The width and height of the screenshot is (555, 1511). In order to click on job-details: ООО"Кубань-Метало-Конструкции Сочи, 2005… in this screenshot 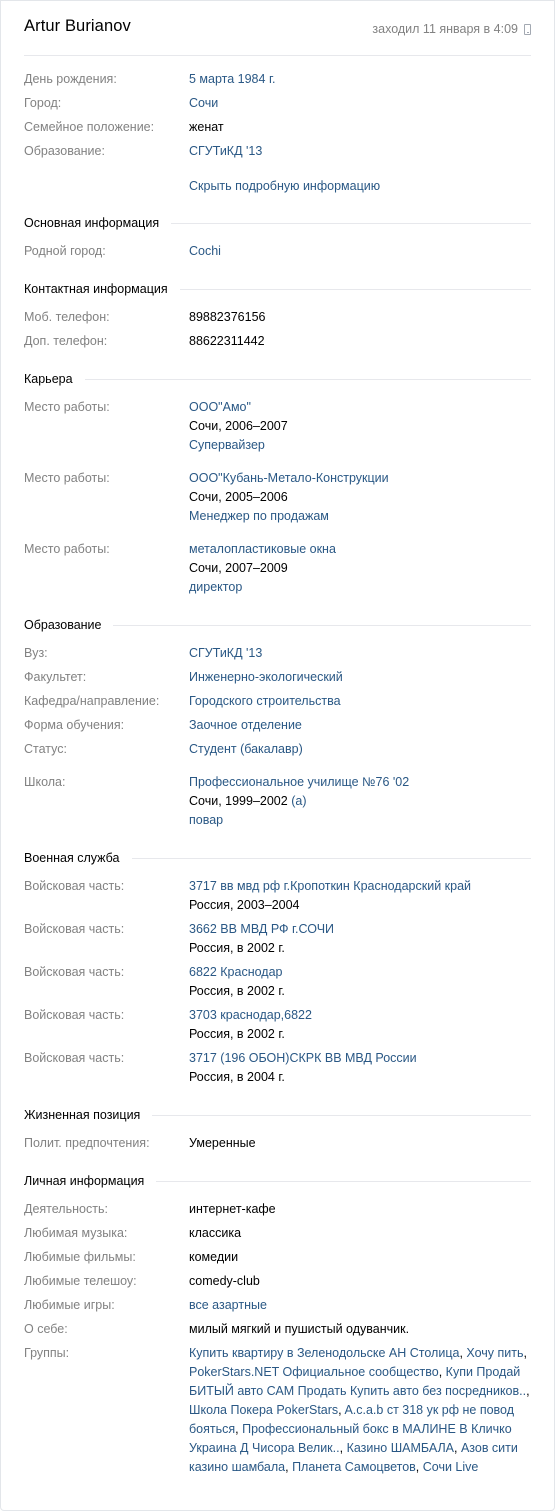, I will do `click(360, 497)`.